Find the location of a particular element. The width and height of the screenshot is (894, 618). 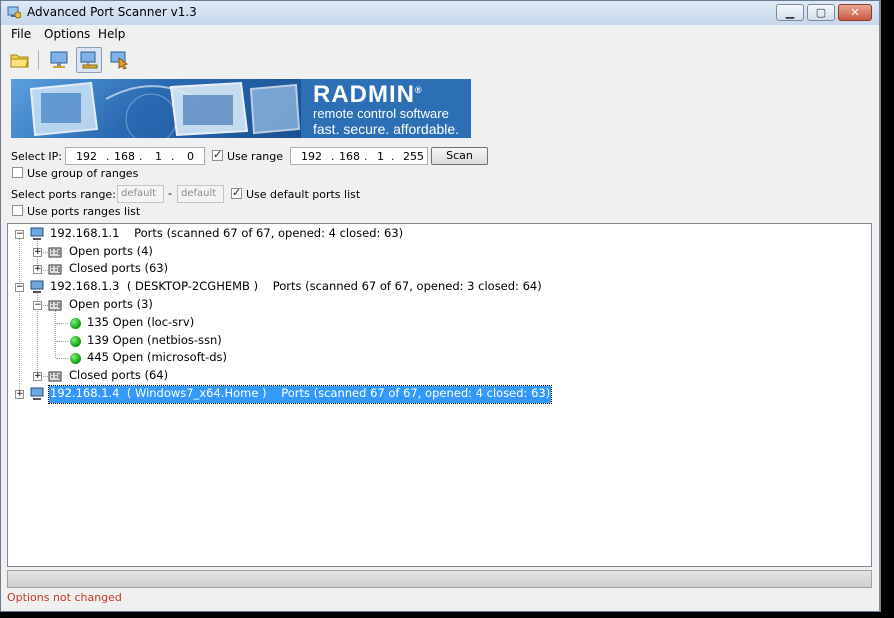

scan-progress-bar is located at coordinates (439, 579).